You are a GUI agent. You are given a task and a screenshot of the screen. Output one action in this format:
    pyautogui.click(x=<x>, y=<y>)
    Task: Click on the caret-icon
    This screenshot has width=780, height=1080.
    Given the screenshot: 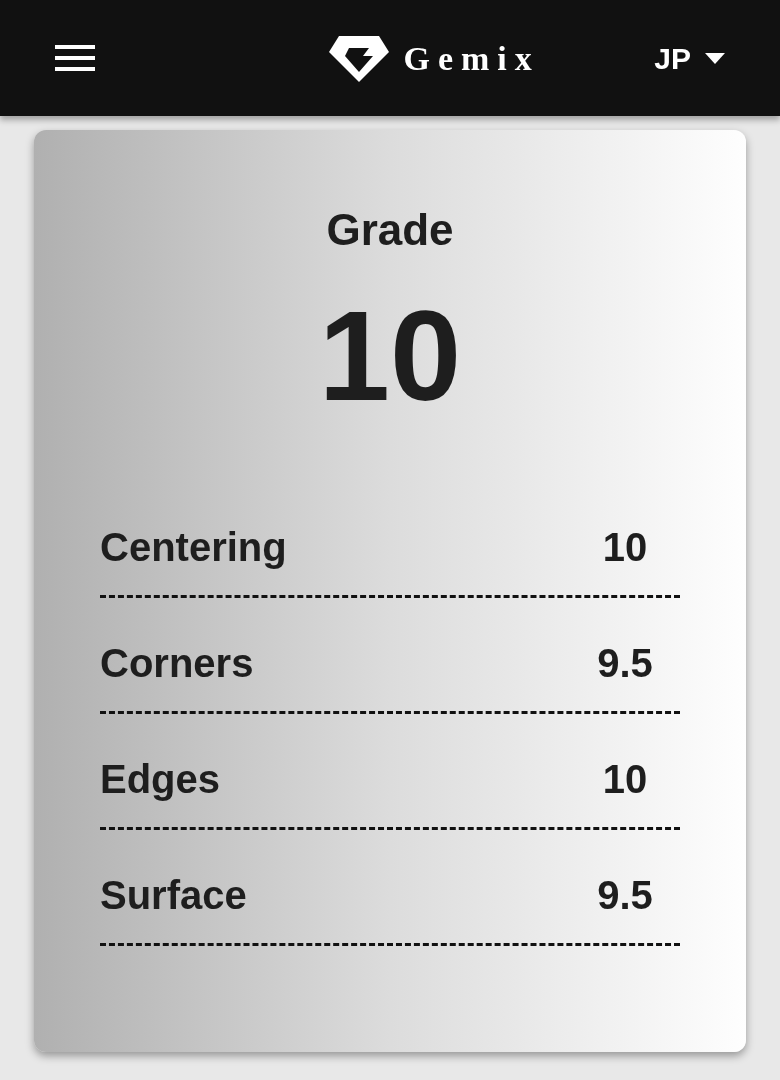 What is the action you would take?
    pyautogui.click(x=715, y=58)
    